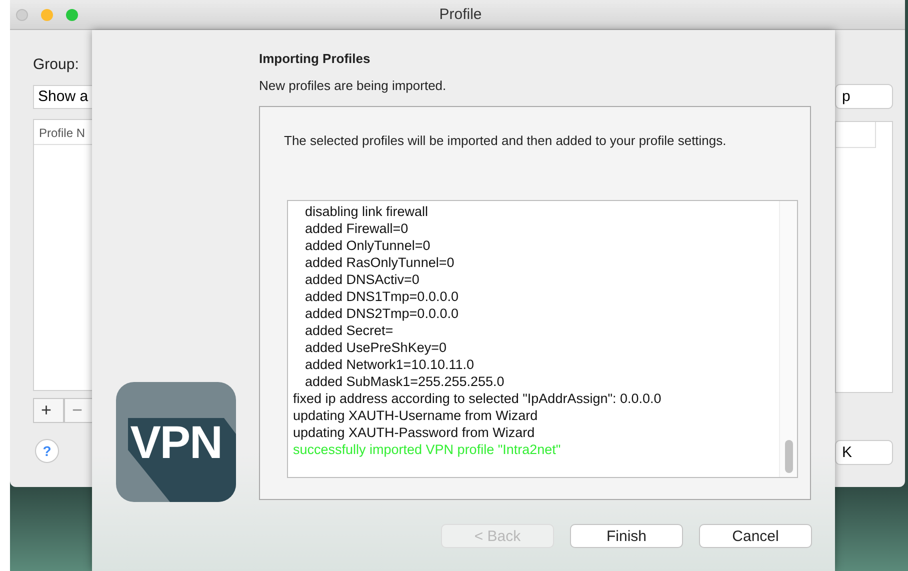 This screenshot has height=571, width=908. What do you see at coordinates (626, 536) in the screenshot?
I see `wizard-button: Finish` at bounding box center [626, 536].